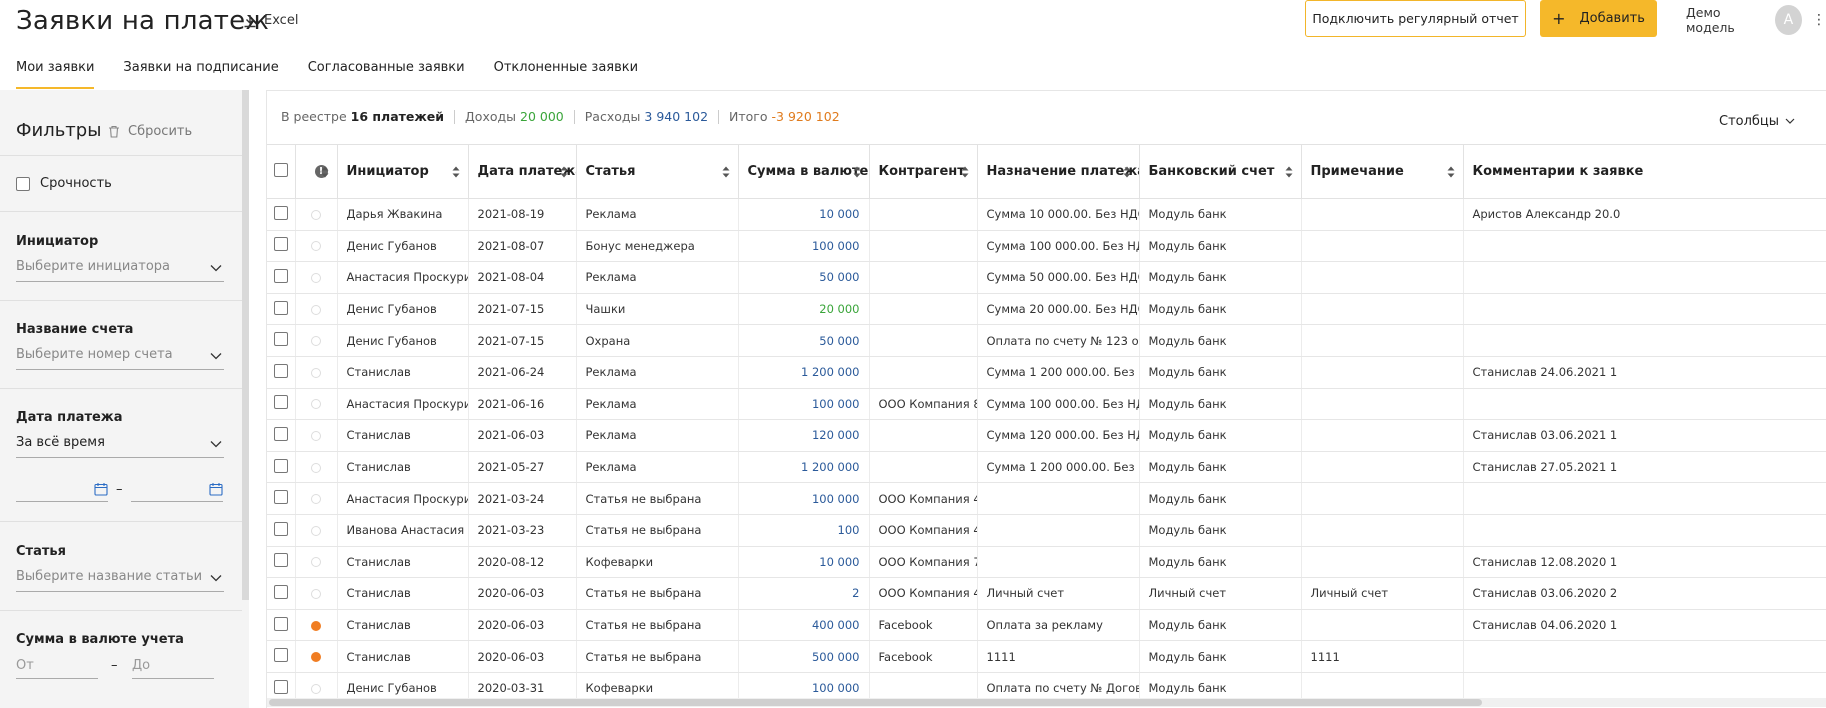 The image size is (1826, 708). I want to click on add-button: + Добавить, so click(1598, 18).